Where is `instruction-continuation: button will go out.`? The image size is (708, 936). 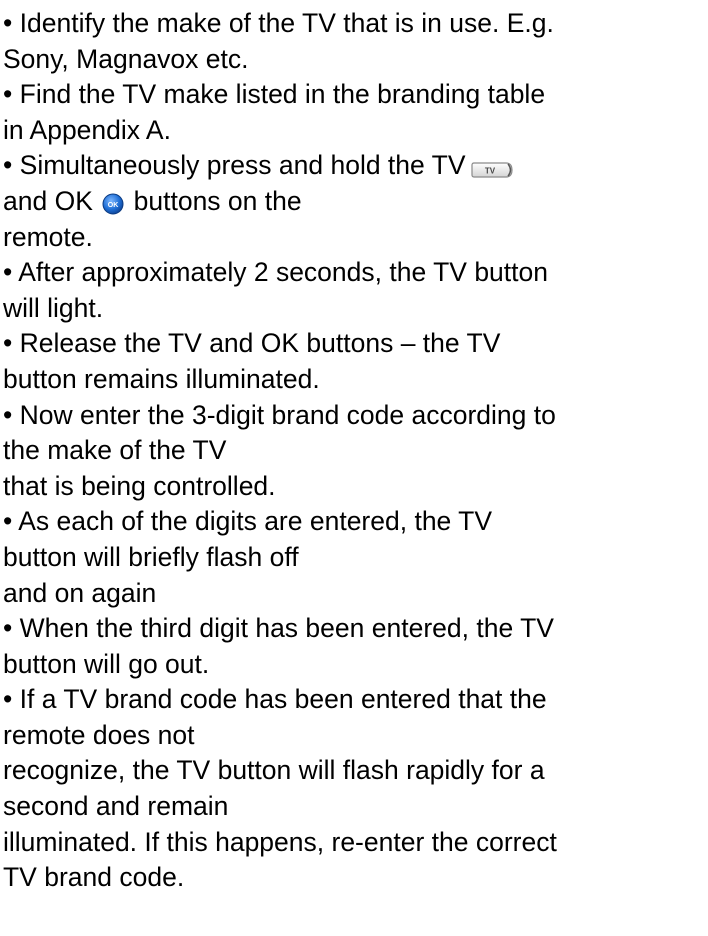
instruction-continuation: button will go out. is located at coordinates (106, 663).